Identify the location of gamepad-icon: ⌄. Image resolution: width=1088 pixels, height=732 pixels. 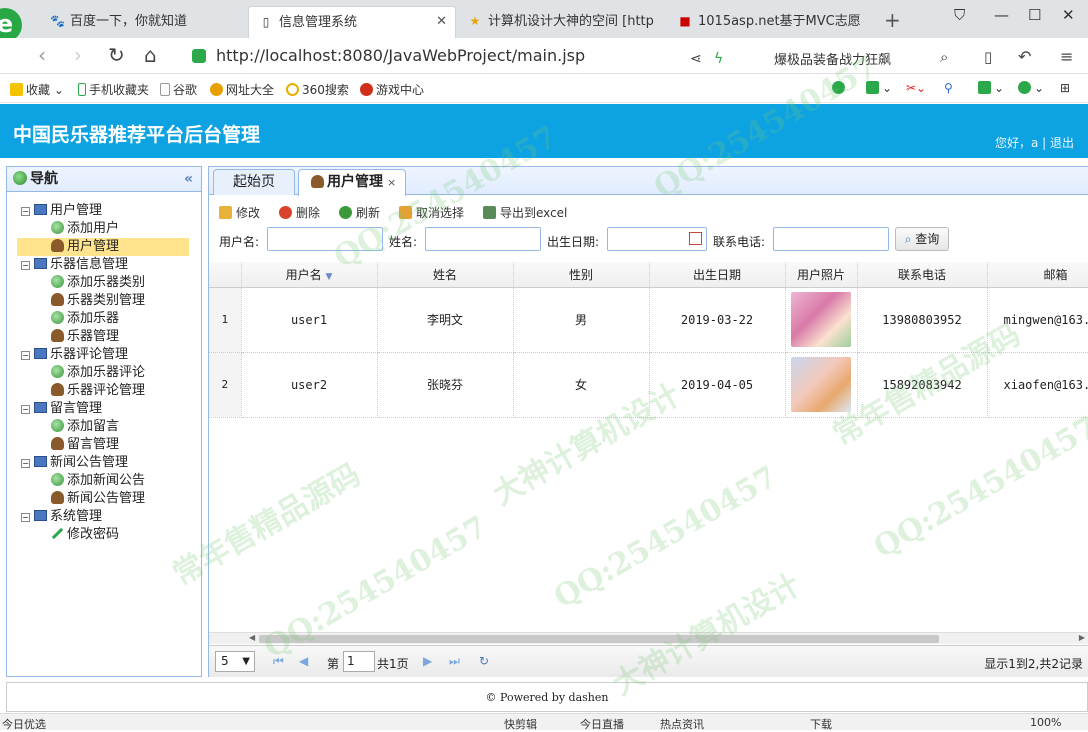
(991, 88).